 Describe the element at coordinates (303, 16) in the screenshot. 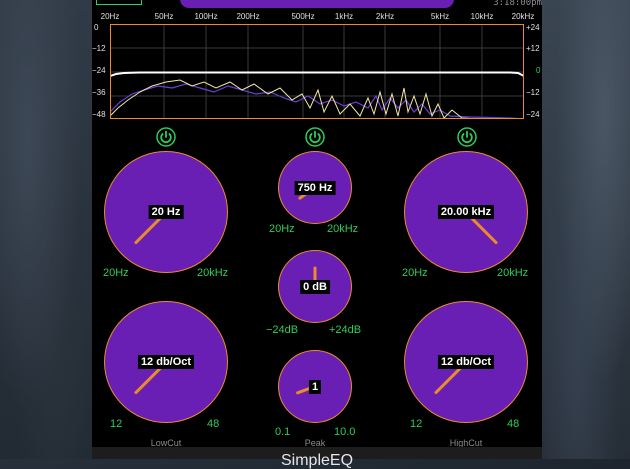

I see `freq-label: 500Hz` at that location.